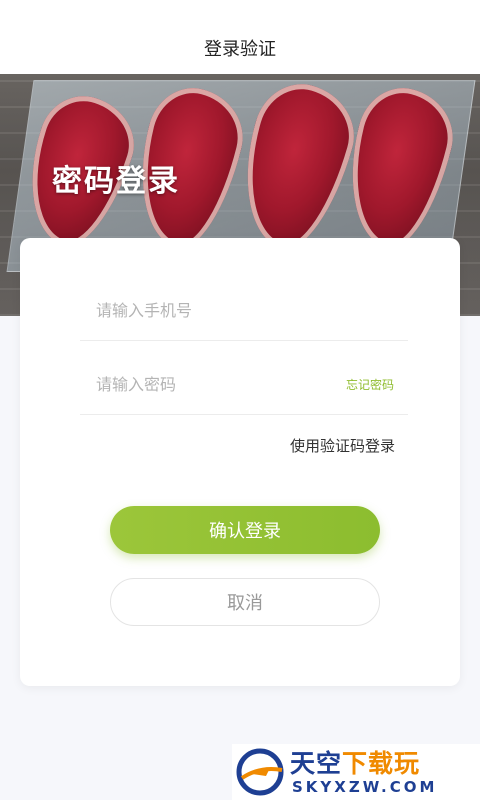 This screenshot has width=480, height=800. What do you see at coordinates (365, 787) in the screenshot?
I see `watermark-text-en: SKYXZW.COM` at bounding box center [365, 787].